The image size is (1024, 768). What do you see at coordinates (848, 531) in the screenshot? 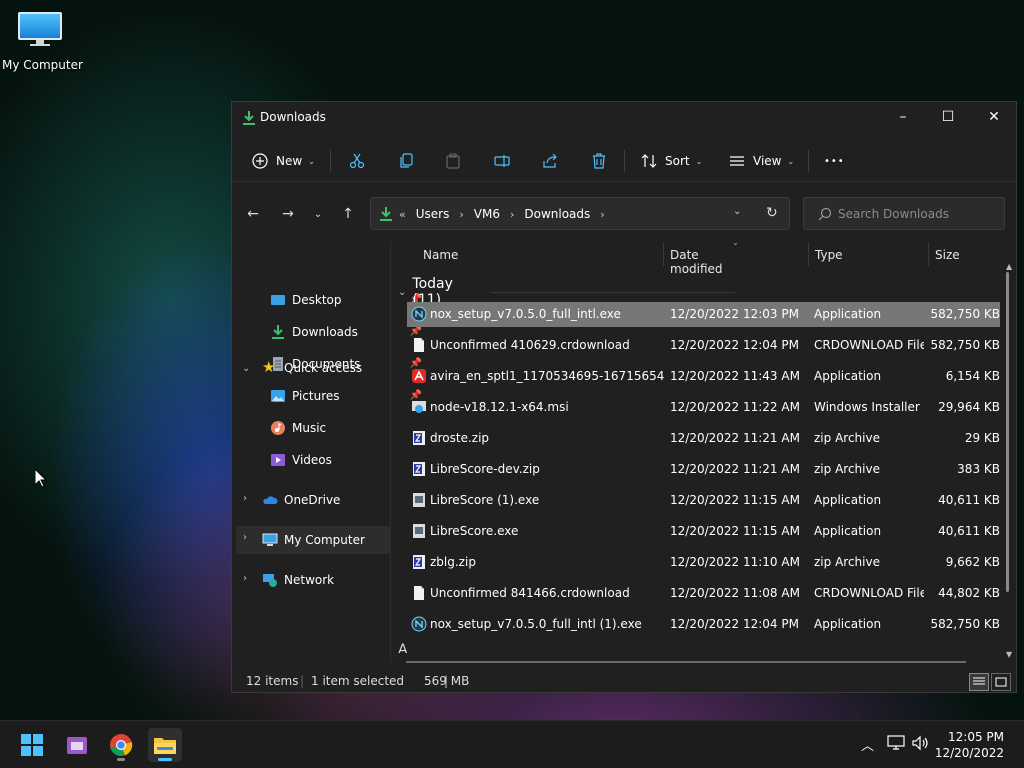
I see `file-type: Application` at bounding box center [848, 531].